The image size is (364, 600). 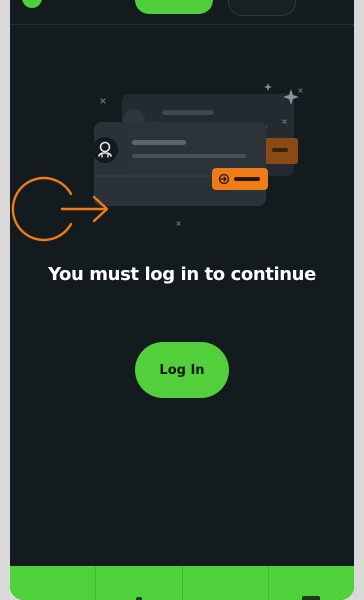 What do you see at coordinates (60, 209) in the screenshot?
I see `login-arrow-icon` at bounding box center [60, 209].